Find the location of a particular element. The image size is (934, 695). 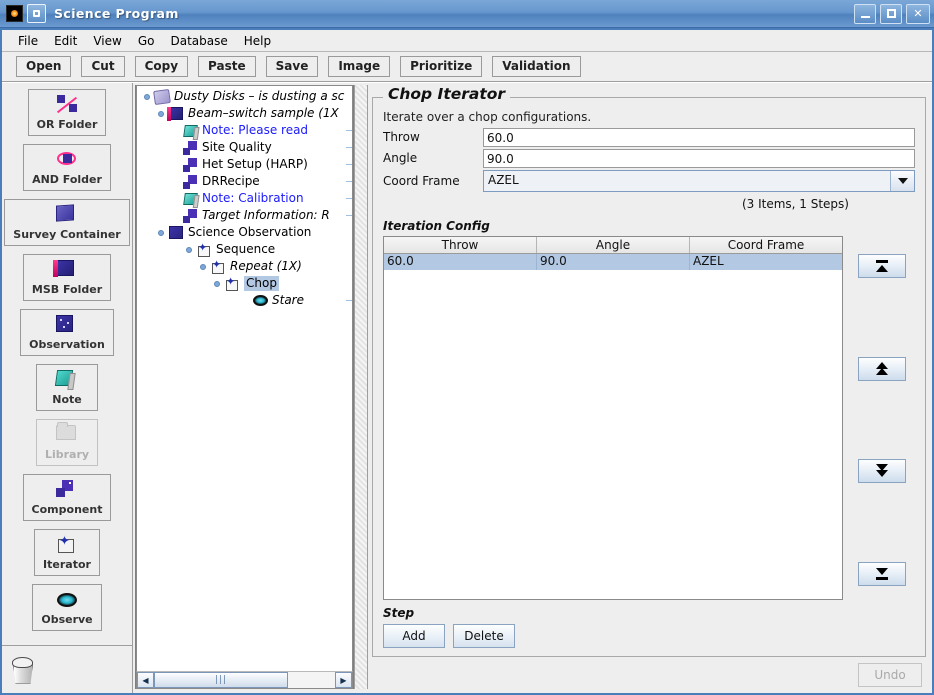

trash-drop-area is located at coordinates (67, 669).